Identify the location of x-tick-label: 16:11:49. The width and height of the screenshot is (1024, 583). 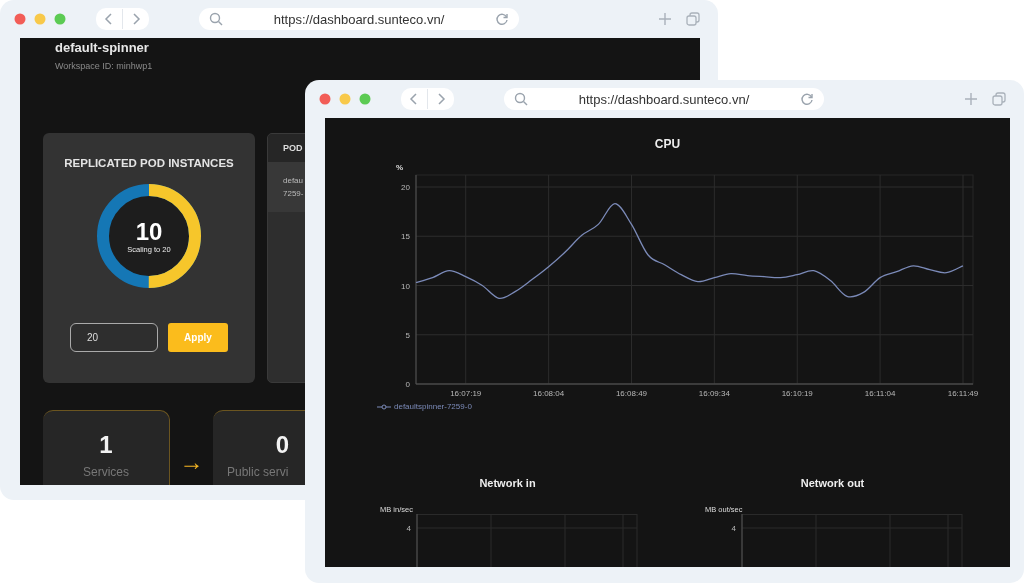
(963, 393).